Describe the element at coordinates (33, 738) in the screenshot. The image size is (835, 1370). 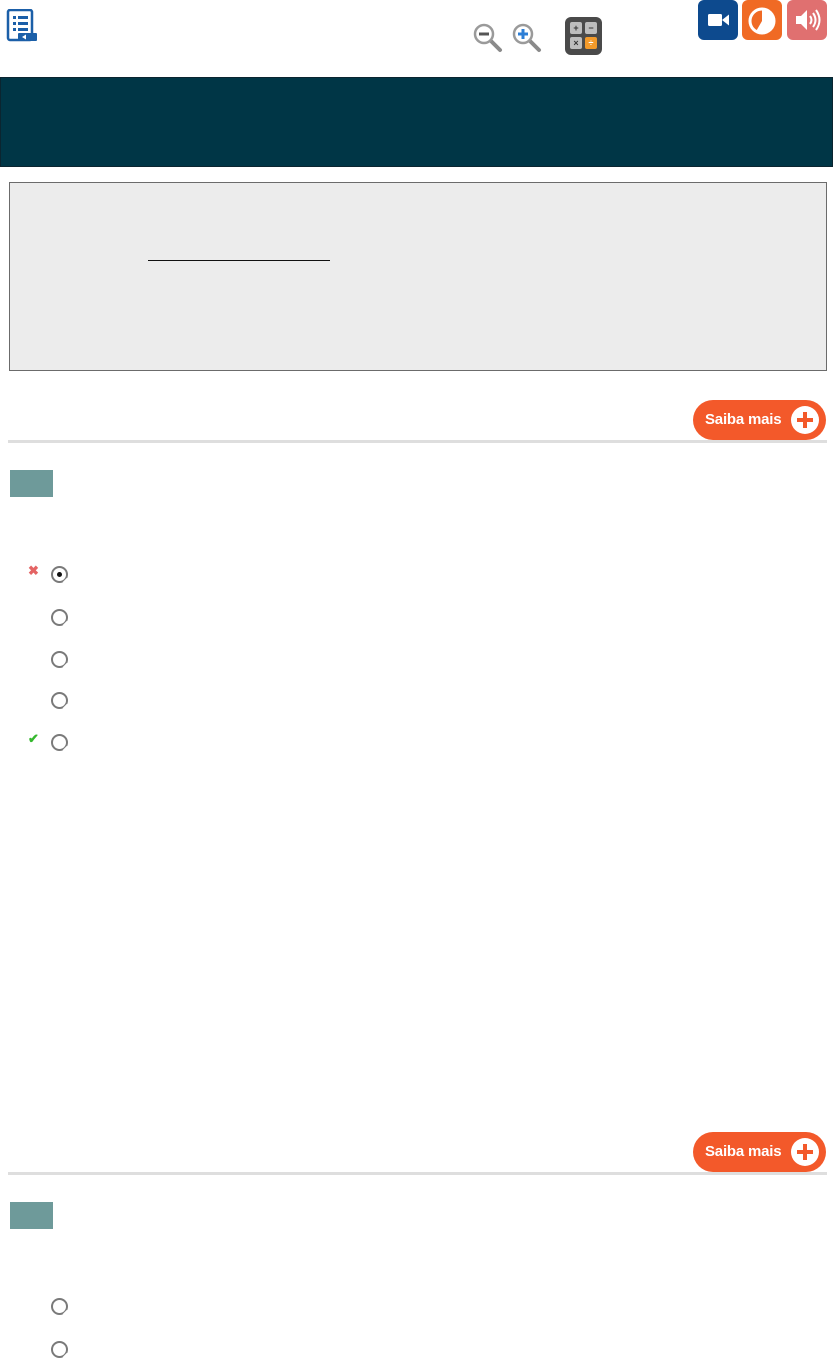
I see `check-icon: ✔` at that location.